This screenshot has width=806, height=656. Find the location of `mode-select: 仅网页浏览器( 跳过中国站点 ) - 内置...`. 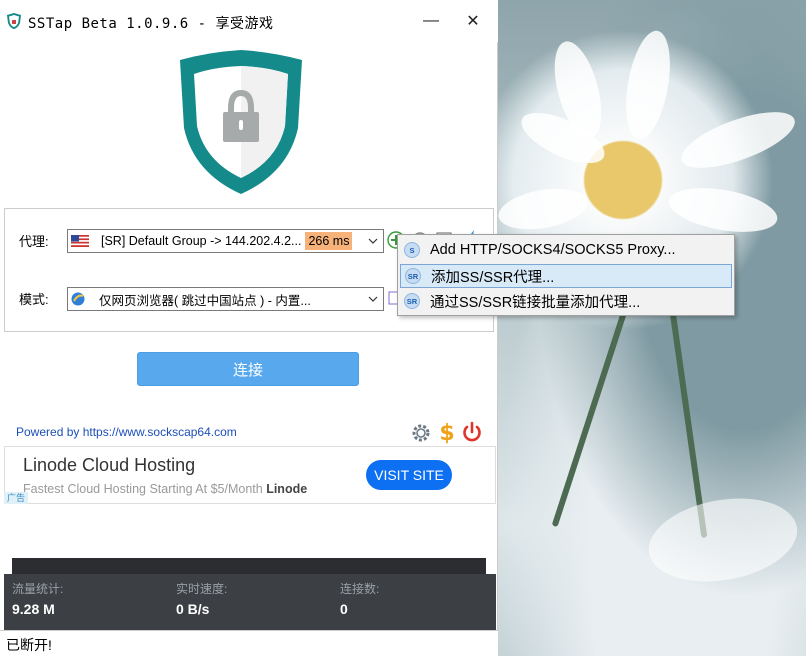

mode-select: 仅网页浏览器( 跳过中国站点 ) - 内置... is located at coordinates (225, 299).